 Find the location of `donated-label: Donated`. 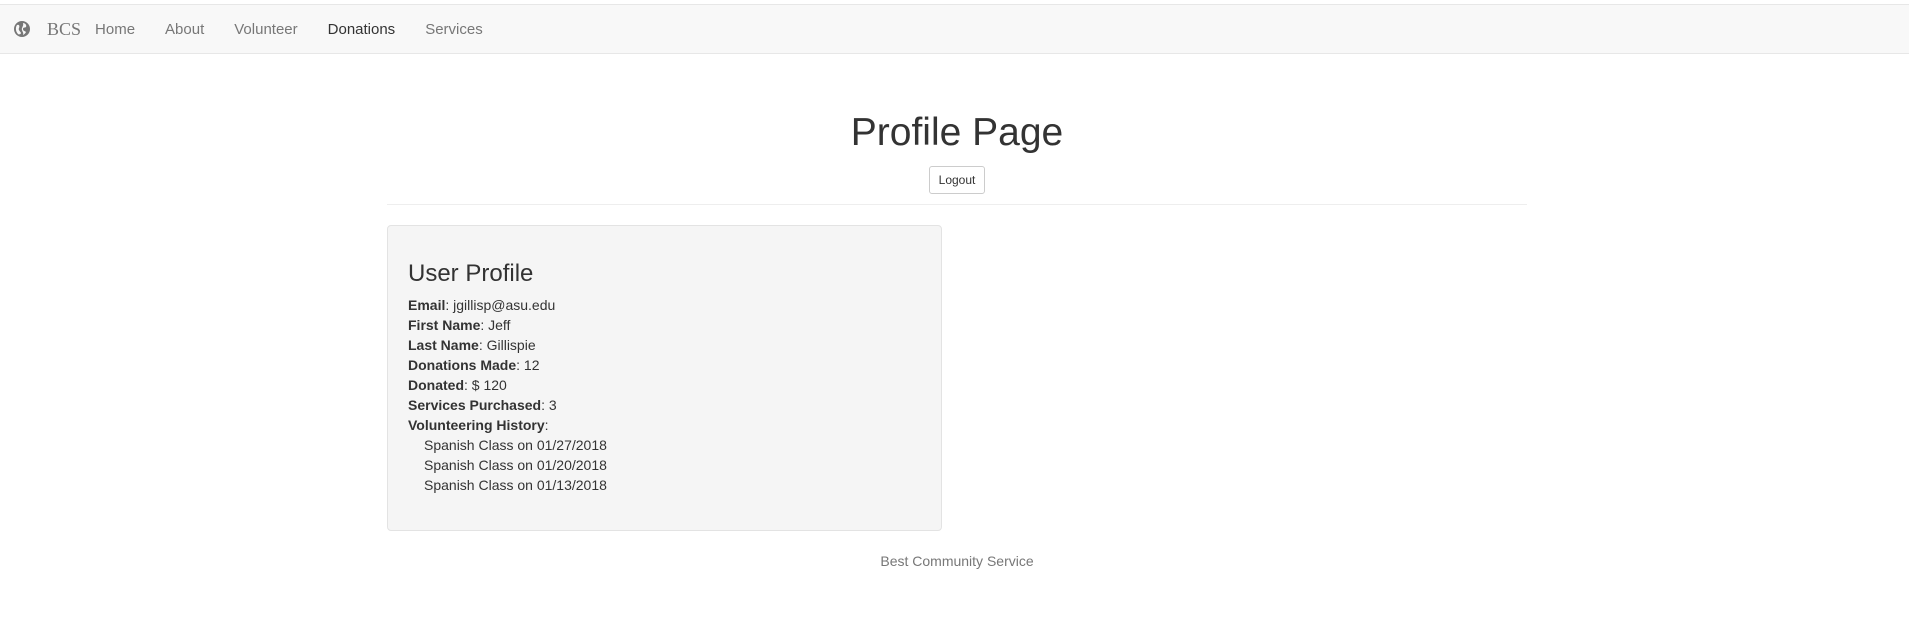

donated-label: Donated is located at coordinates (436, 385).